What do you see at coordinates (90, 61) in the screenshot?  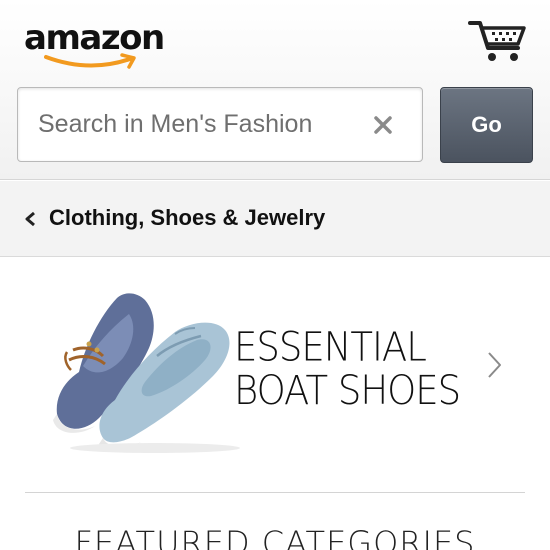 I see `smile-arrow-icon` at bounding box center [90, 61].